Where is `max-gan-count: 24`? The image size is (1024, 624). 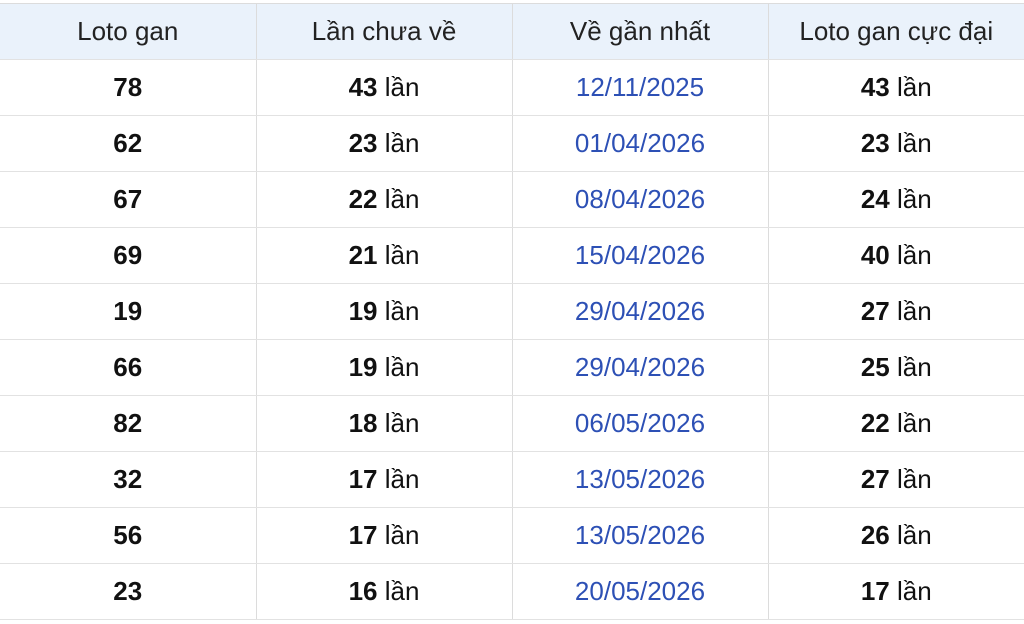
max-gan-count: 24 is located at coordinates (875, 199).